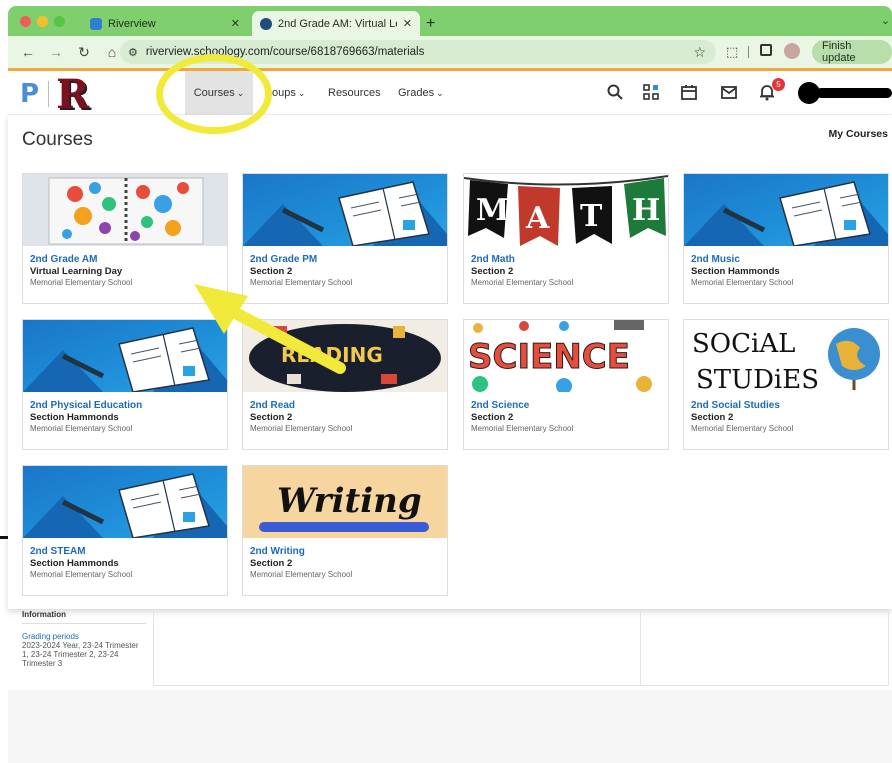 This screenshot has height=763, width=892. What do you see at coordinates (214, 94) in the screenshot?
I see `highlight-circle-annotation` at bounding box center [214, 94].